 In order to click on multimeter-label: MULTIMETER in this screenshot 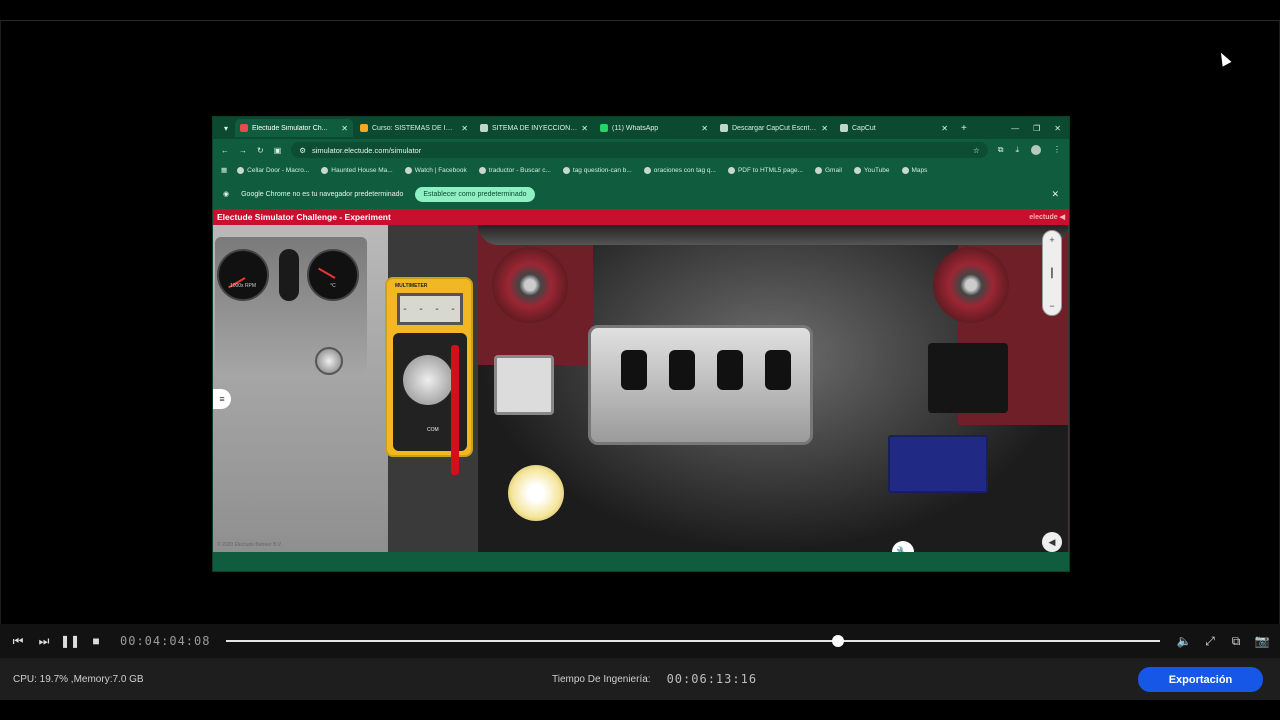, I will do `click(411, 286)`.